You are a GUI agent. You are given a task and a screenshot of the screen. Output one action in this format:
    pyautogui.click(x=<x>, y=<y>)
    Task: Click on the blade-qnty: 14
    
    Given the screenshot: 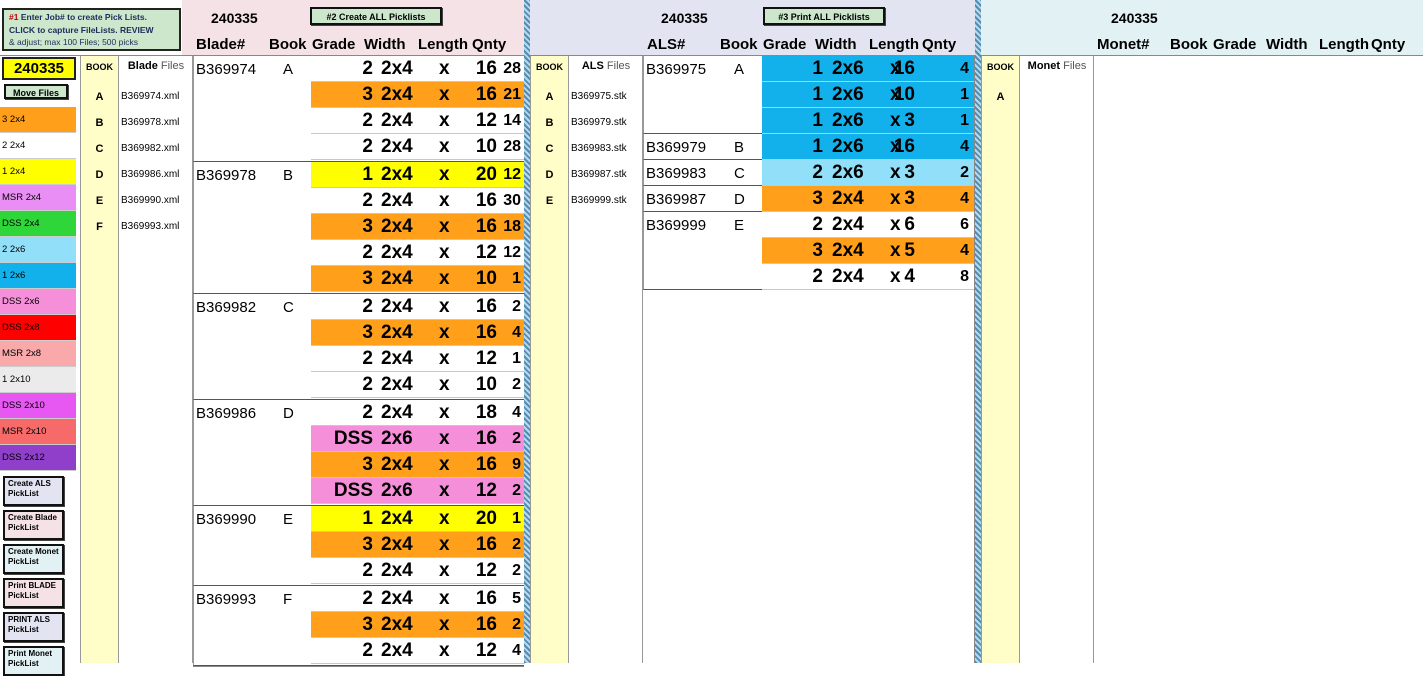 What is the action you would take?
    pyautogui.click(x=512, y=120)
    